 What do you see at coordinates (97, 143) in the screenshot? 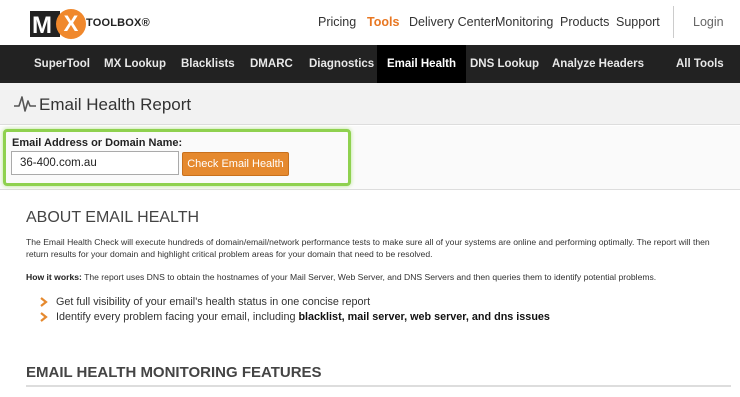
I see `domain-field-label: Email Address or Domain Name:` at bounding box center [97, 143].